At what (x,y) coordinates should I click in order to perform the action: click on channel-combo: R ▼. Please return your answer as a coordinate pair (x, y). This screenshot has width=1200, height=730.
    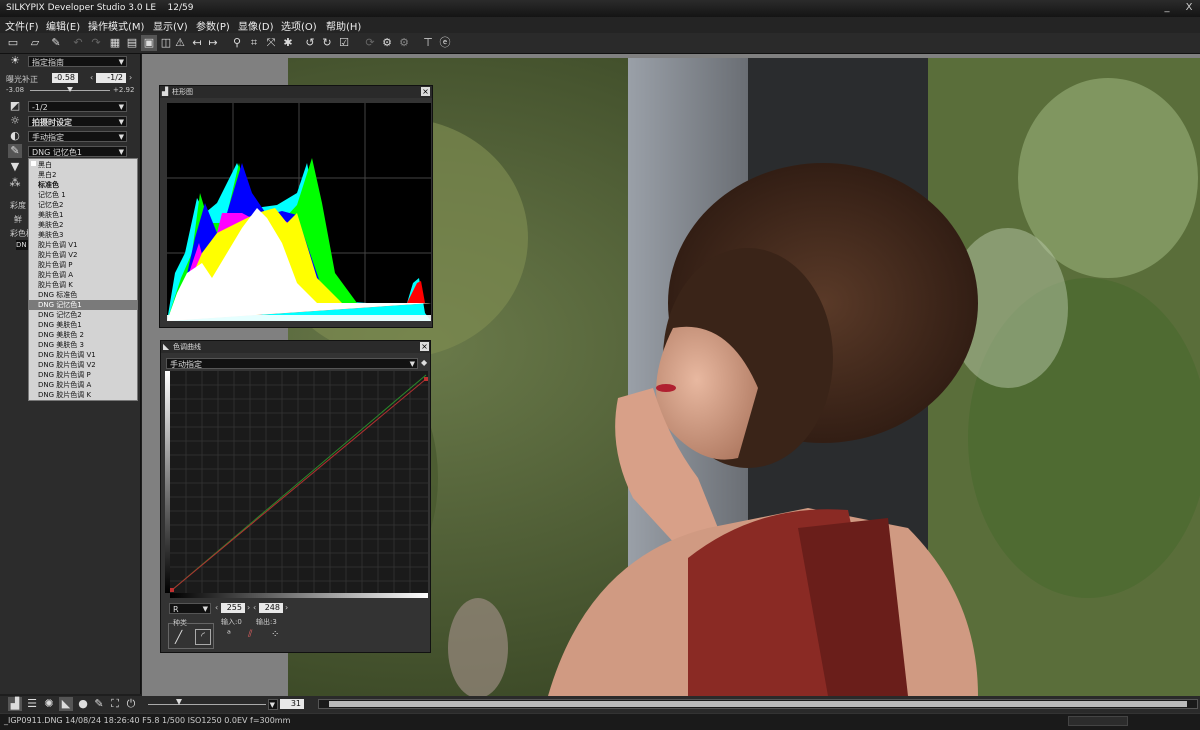
    Looking at the image, I should click on (190, 608).